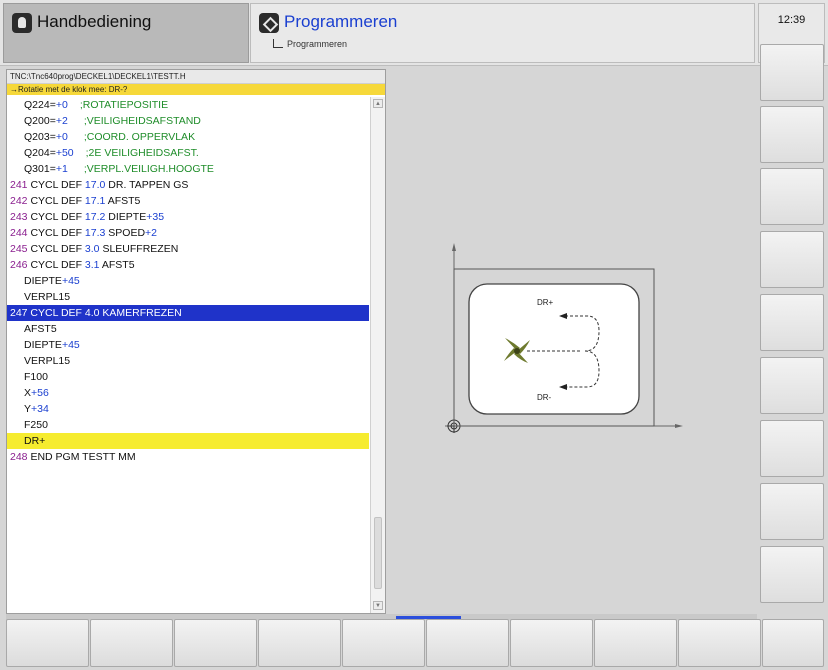 Image resolution: width=828 pixels, height=670 pixels. What do you see at coordinates (96, 313) in the screenshot?
I see `block-text: 247 CYCL DEF 4.0 KAMERFREZEN` at bounding box center [96, 313].